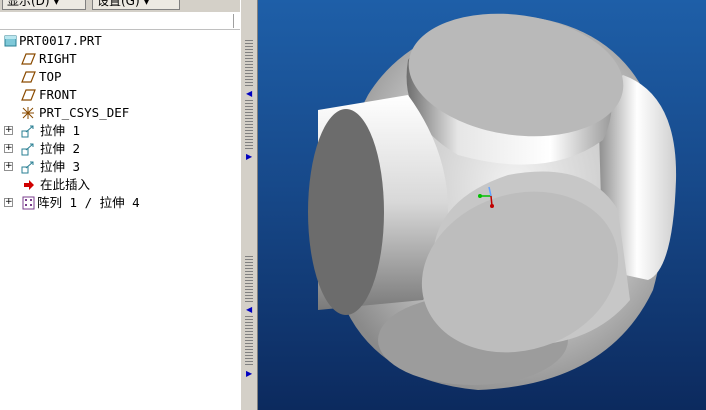 The height and width of the screenshot is (410, 706). I want to click on tree-item-top-plane: TOP, so click(119, 77).